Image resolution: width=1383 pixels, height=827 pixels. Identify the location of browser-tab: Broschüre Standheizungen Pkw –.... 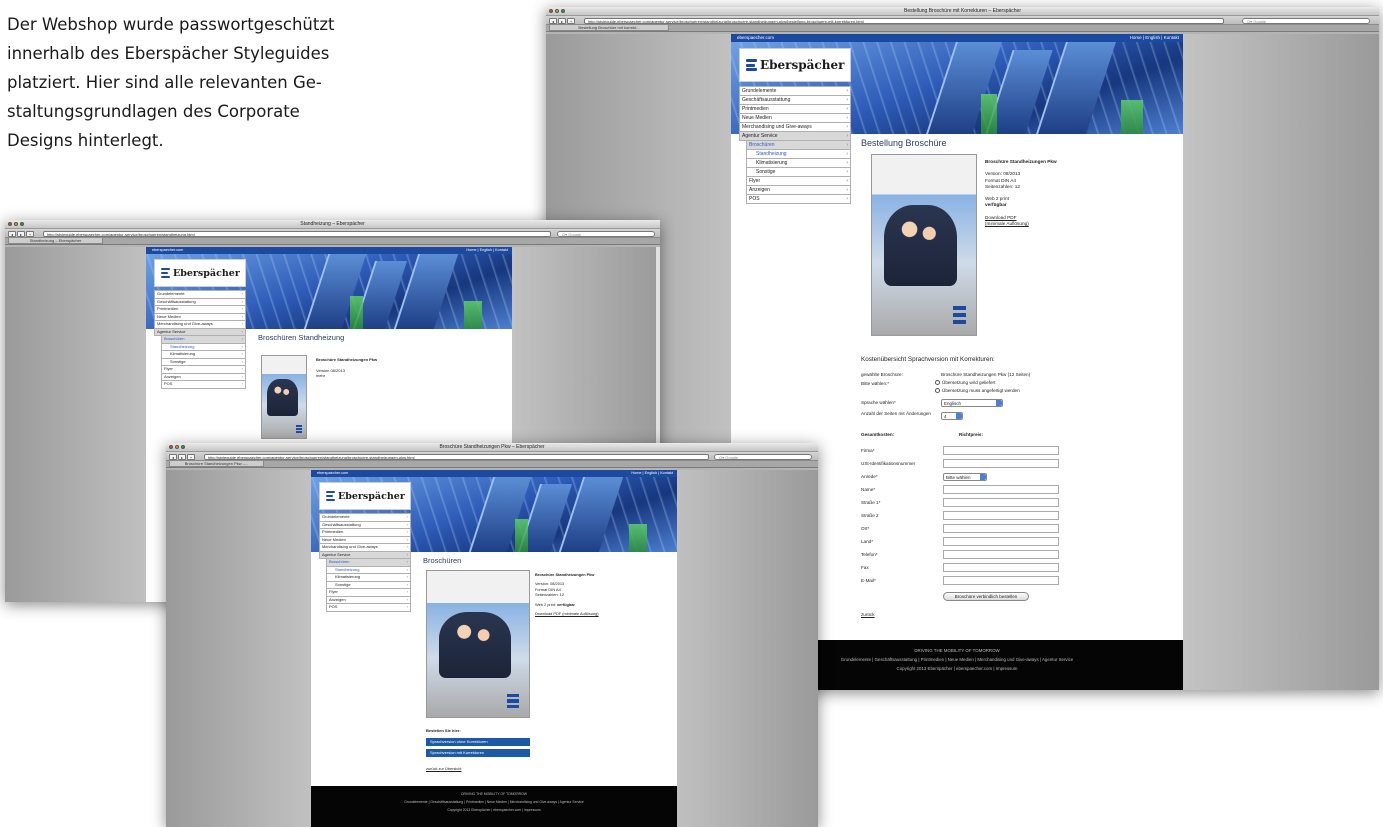
(216, 464).